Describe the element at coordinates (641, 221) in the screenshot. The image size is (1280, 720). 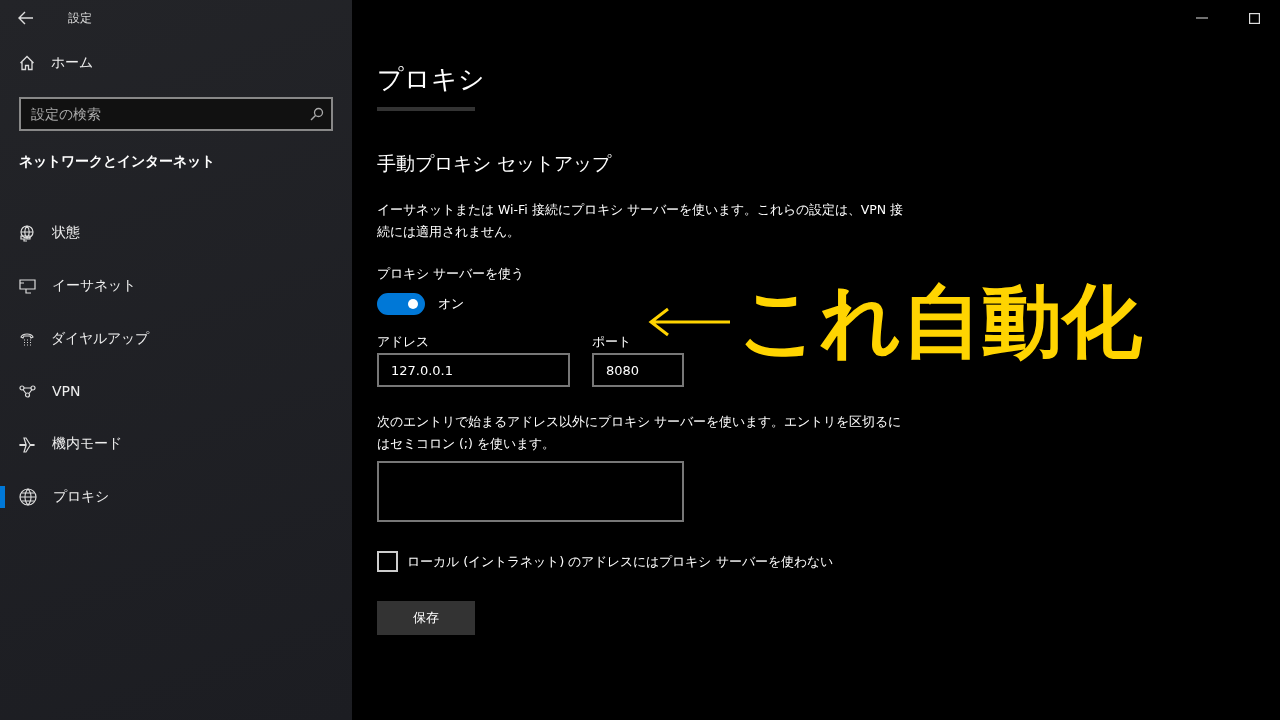
I see `description-text: イーサネットまたは Wi-Fi 接続にプロキシ サーバーを使います。これらの設定は、VPN 接続には適用されません。` at that location.